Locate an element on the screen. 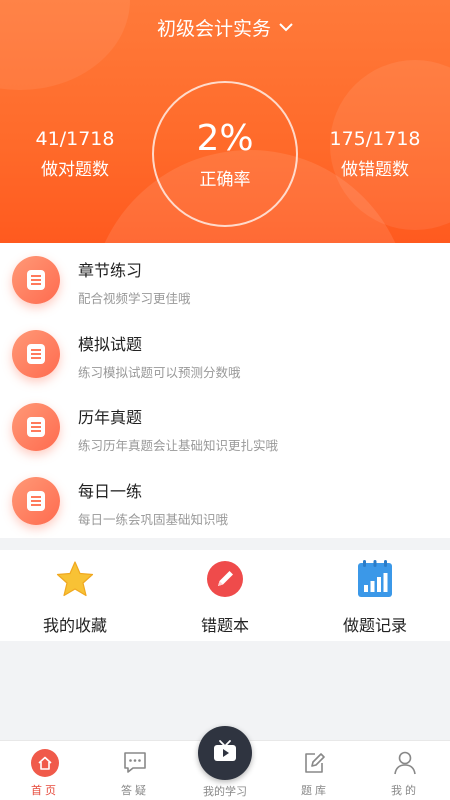 The image size is (450, 800). nav-home: 首页 is located at coordinates (45, 770).